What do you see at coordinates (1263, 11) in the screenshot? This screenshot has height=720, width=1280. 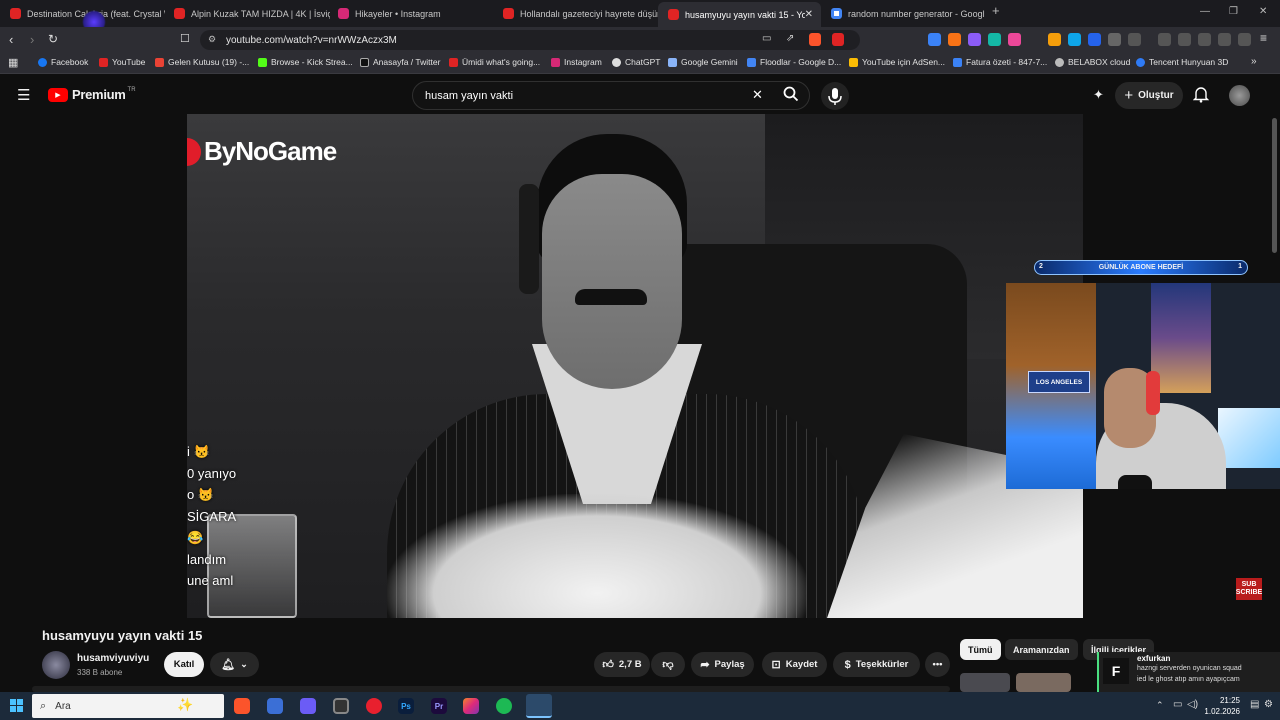 I see `close-window-icon: ✕` at bounding box center [1263, 11].